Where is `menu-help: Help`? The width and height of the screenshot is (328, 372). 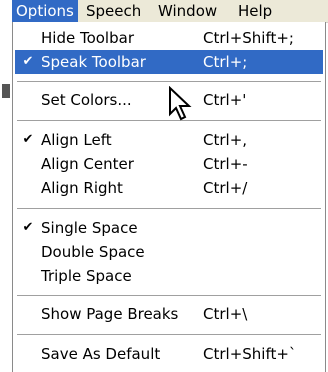 menu-help: Help is located at coordinates (255, 11).